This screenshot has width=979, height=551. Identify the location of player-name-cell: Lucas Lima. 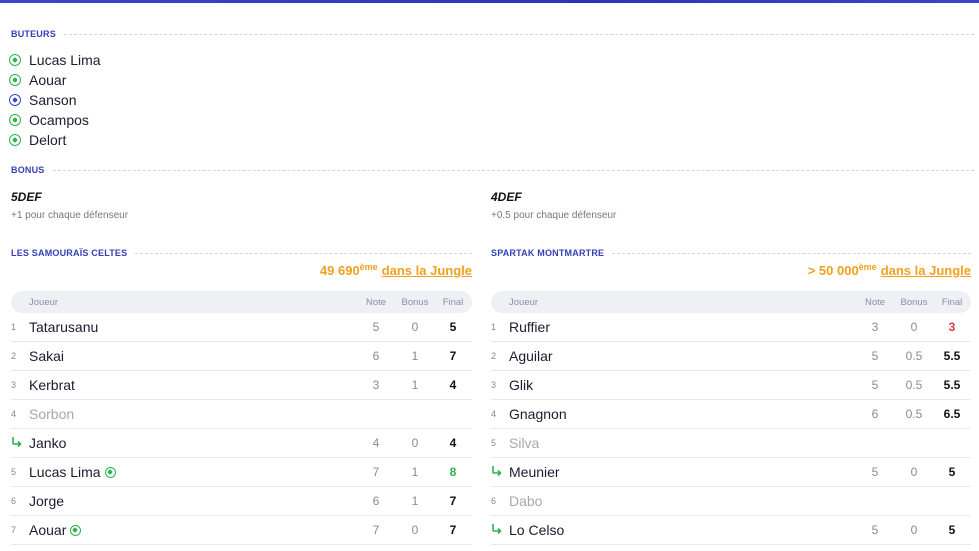
(192, 472).